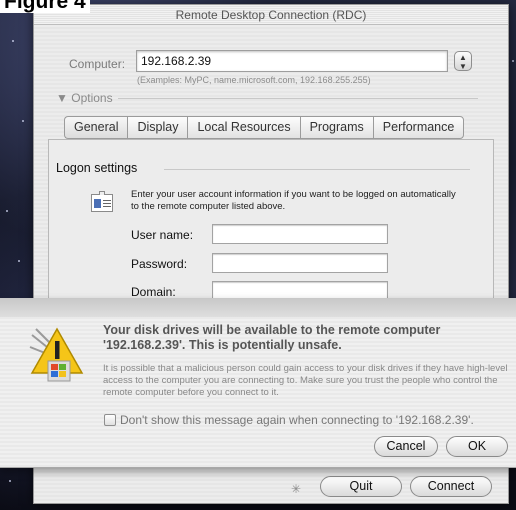  Describe the element at coordinates (477, 446) in the screenshot. I see `ok-button: OK` at that location.